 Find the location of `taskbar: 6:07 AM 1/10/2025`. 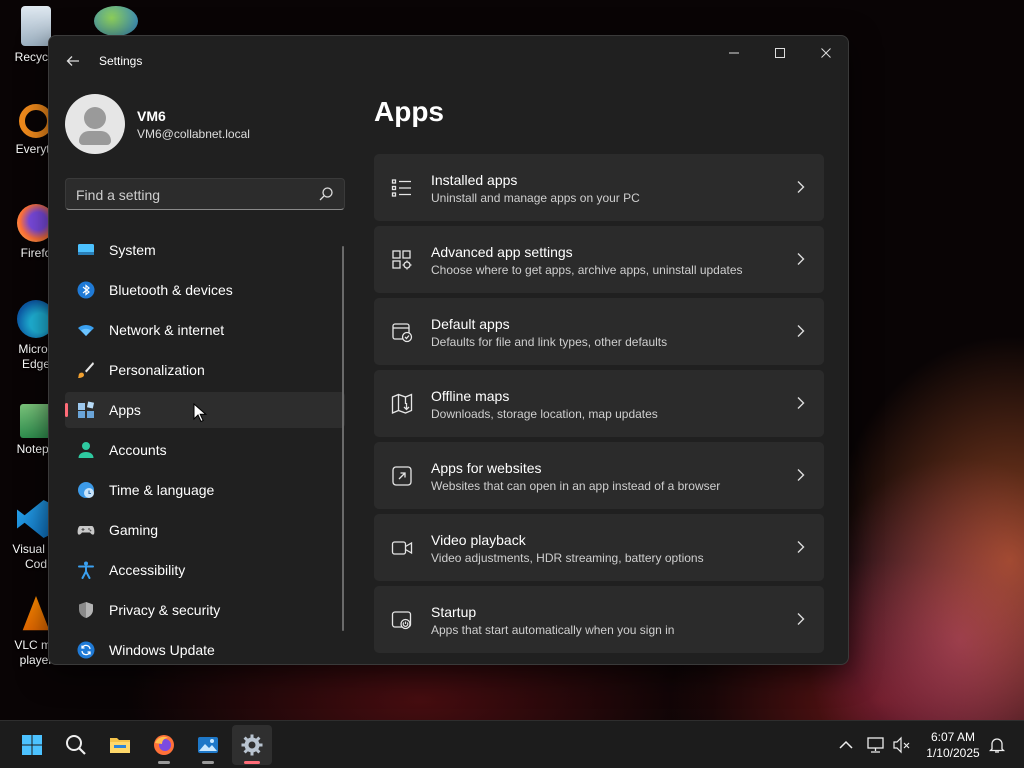

taskbar: 6:07 AM 1/10/2025 is located at coordinates (512, 744).